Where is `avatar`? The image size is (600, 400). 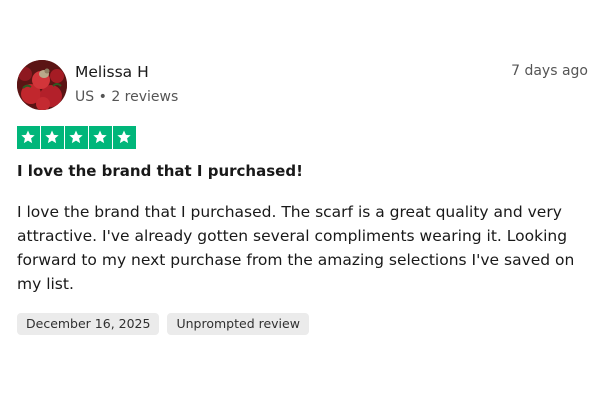
avatar is located at coordinates (42, 85).